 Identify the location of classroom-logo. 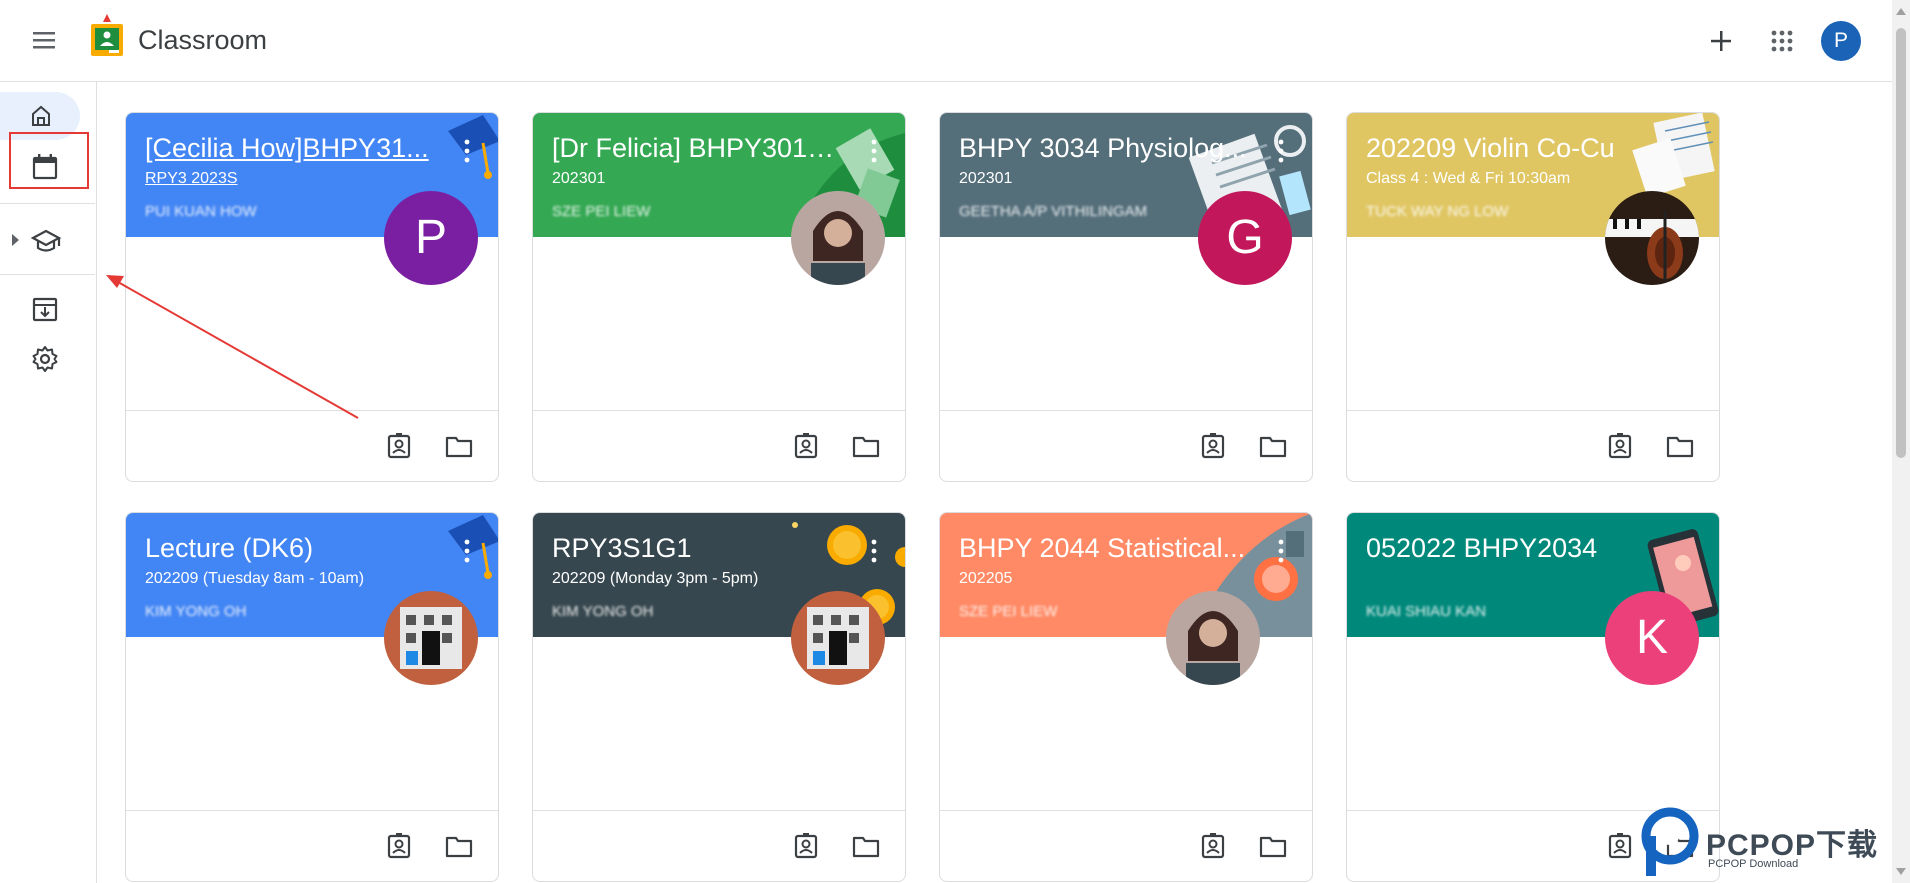
(107, 36).